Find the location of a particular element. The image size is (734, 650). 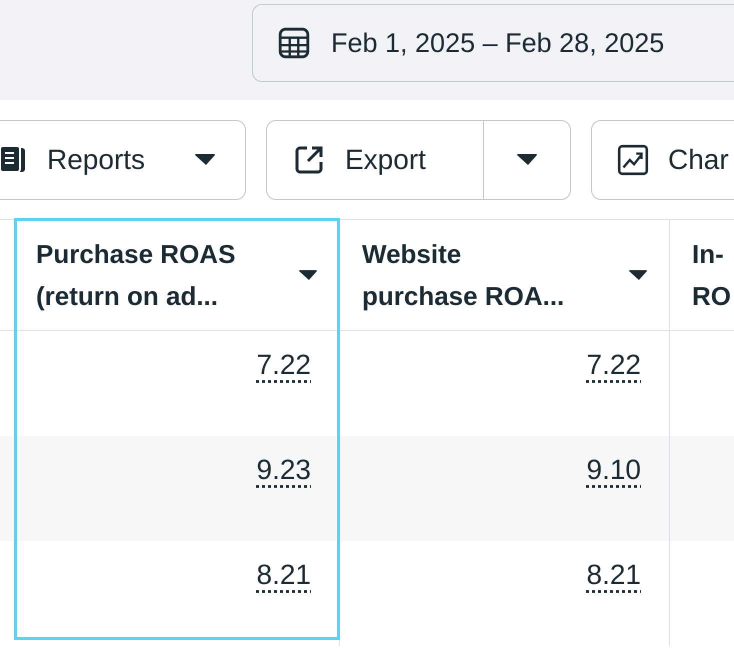

charts-button: Char is located at coordinates (662, 160).